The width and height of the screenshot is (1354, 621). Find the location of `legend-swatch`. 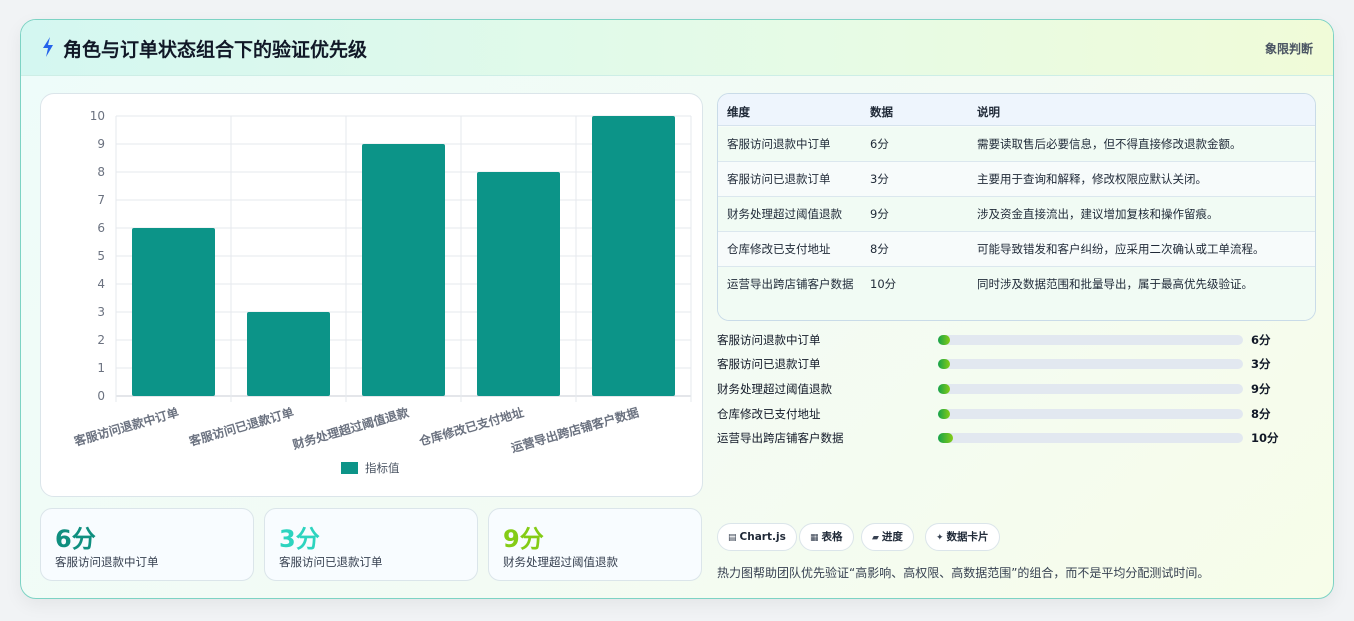

legend-swatch is located at coordinates (349, 468).